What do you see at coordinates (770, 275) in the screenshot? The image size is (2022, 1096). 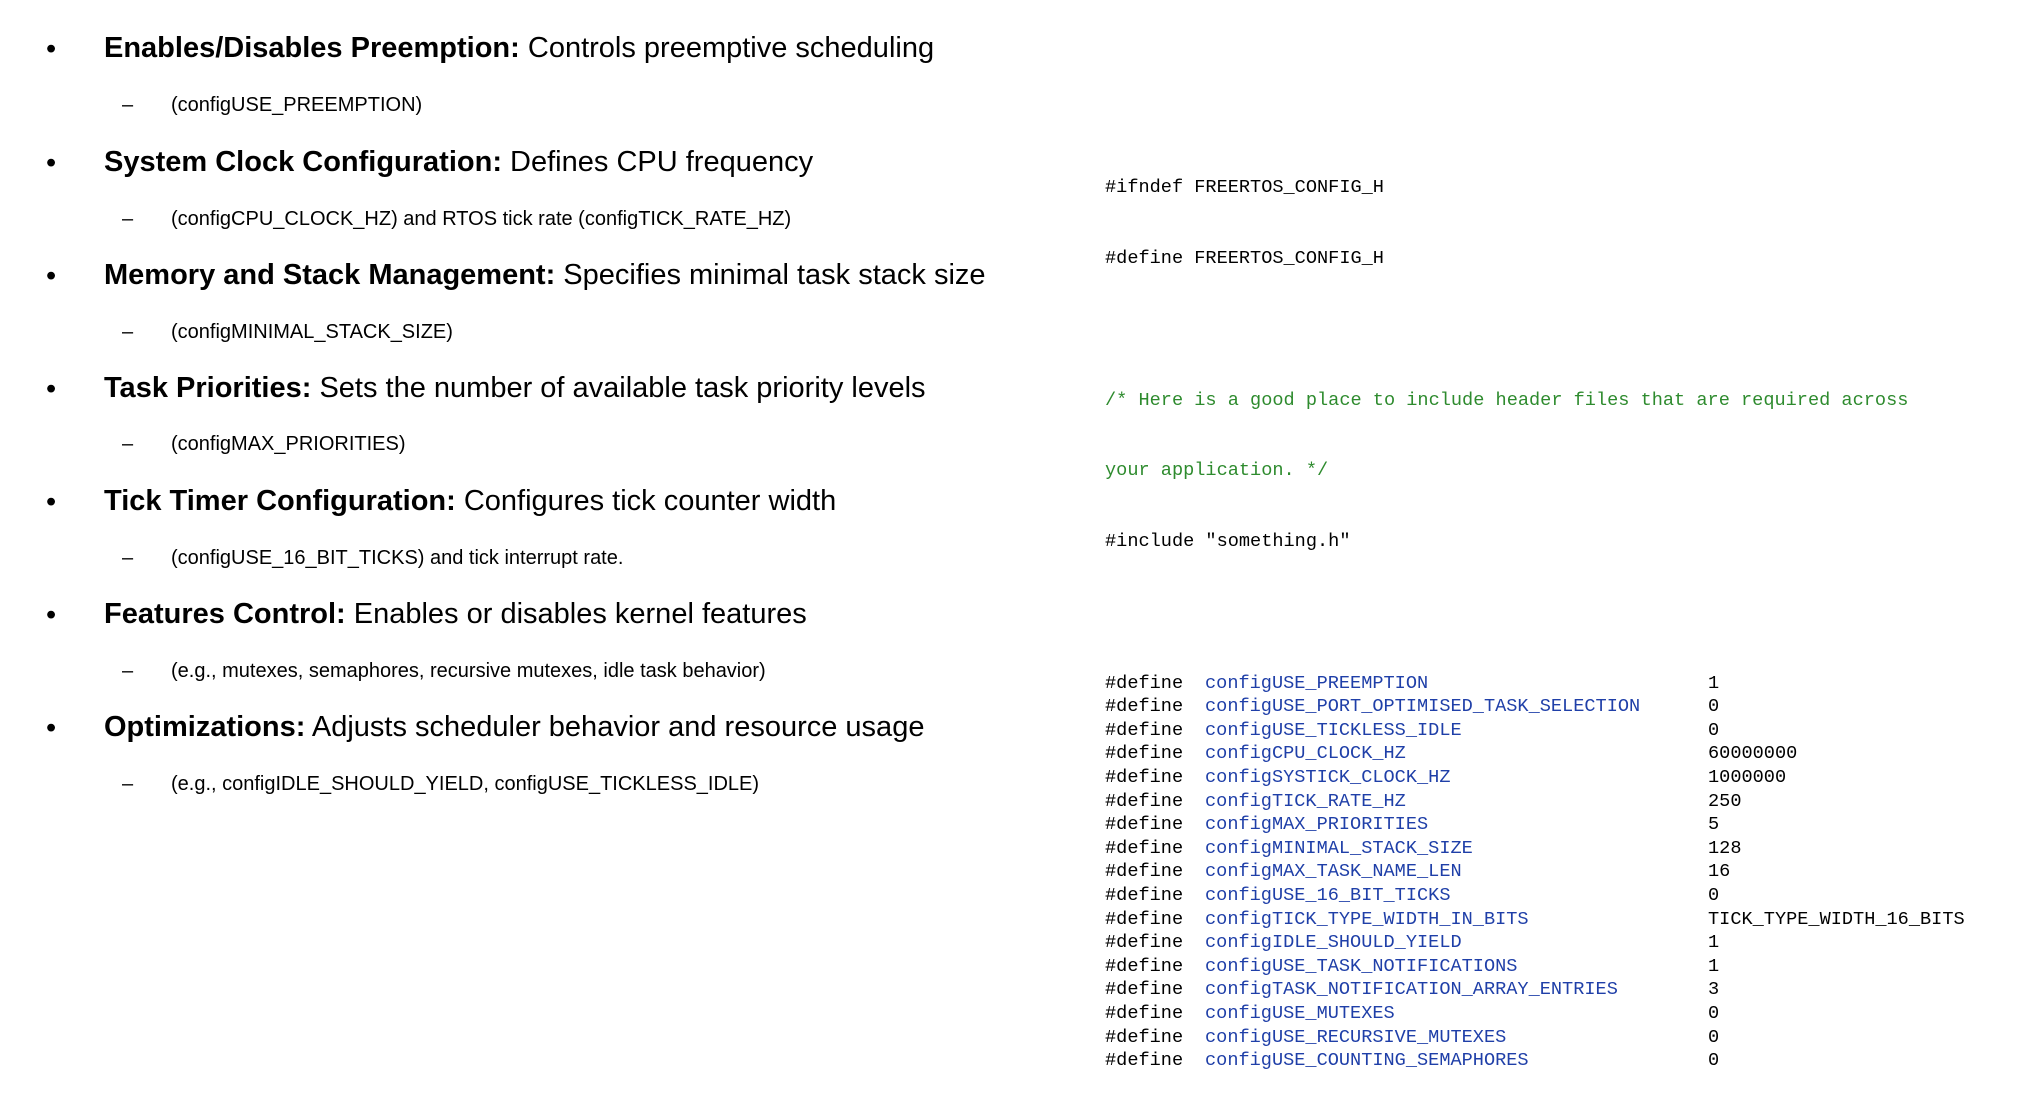 I see `bullet-description: Specifies minimal task stack size` at bounding box center [770, 275].